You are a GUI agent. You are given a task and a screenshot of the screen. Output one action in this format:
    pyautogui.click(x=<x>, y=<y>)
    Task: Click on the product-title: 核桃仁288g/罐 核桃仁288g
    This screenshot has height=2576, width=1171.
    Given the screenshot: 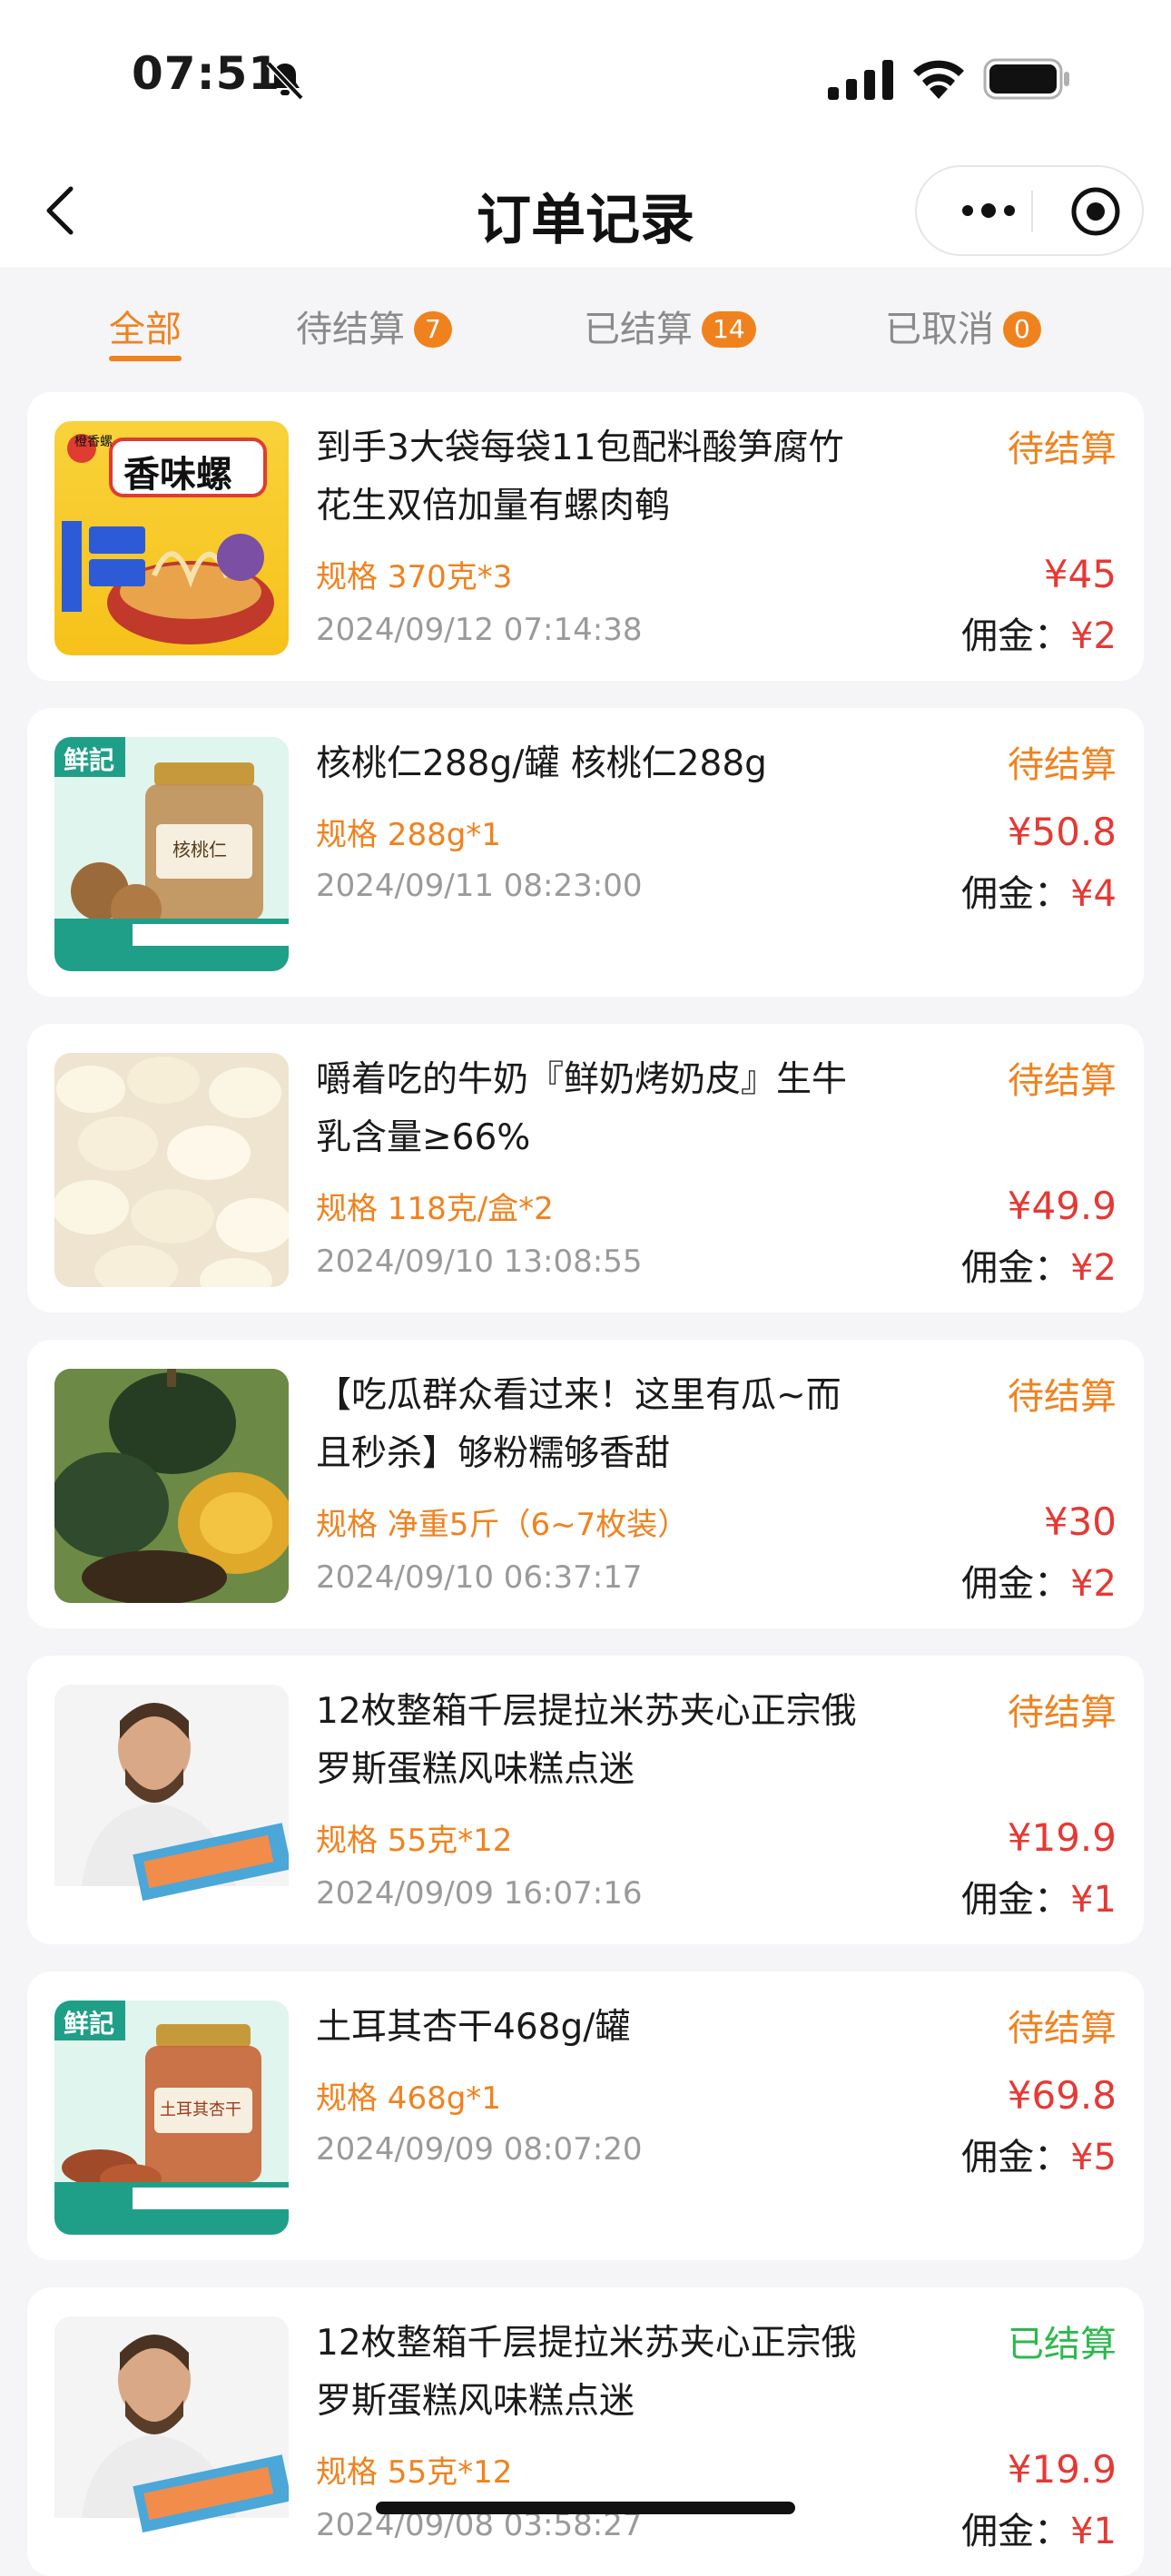 What is the action you would take?
    pyautogui.click(x=541, y=763)
    